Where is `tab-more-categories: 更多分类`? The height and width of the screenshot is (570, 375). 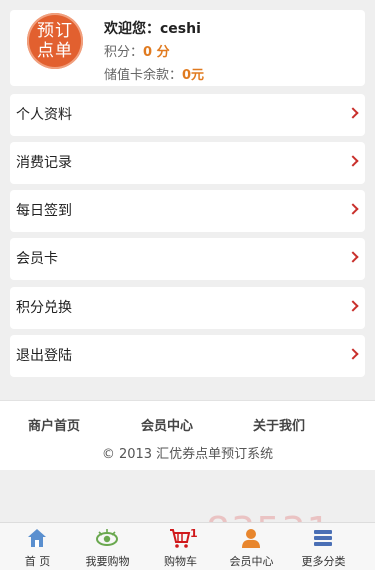
tab-more-categories: 更多分类 is located at coordinates (323, 546).